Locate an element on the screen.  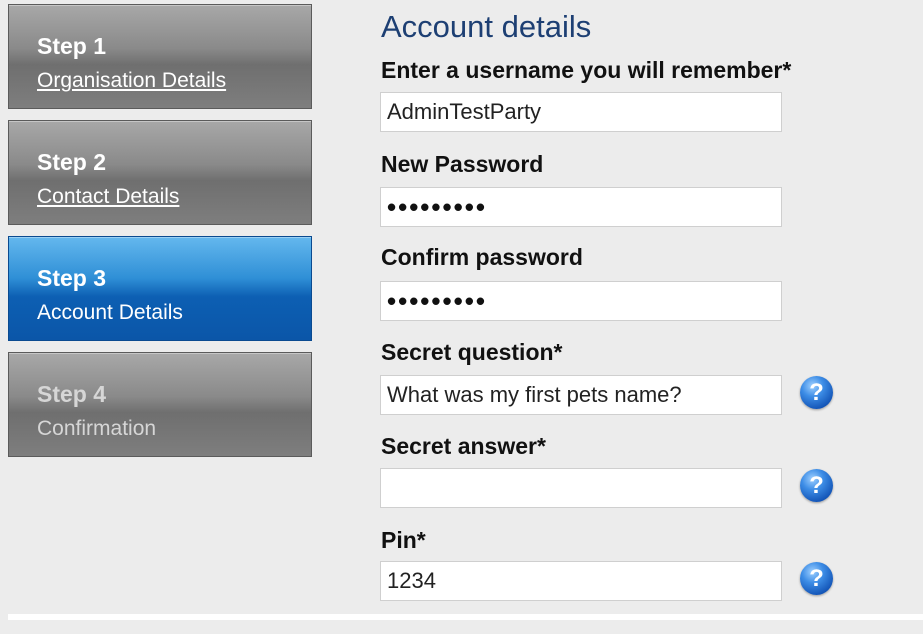
footer-divider is located at coordinates (465, 617).